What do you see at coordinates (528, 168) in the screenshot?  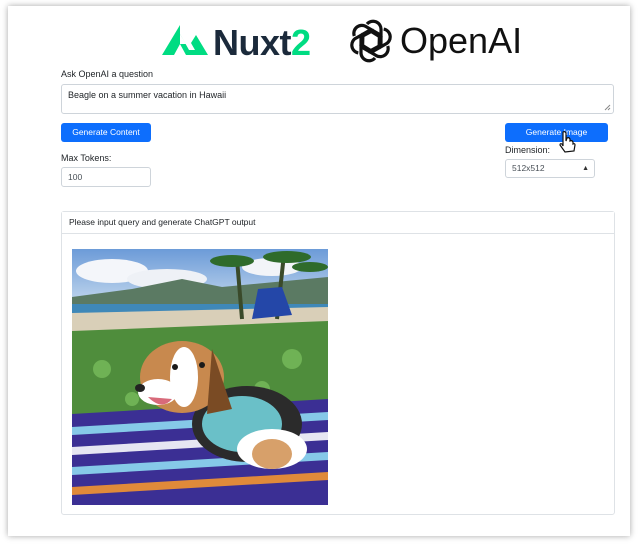 I see `dimension-value: 512x512` at bounding box center [528, 168].